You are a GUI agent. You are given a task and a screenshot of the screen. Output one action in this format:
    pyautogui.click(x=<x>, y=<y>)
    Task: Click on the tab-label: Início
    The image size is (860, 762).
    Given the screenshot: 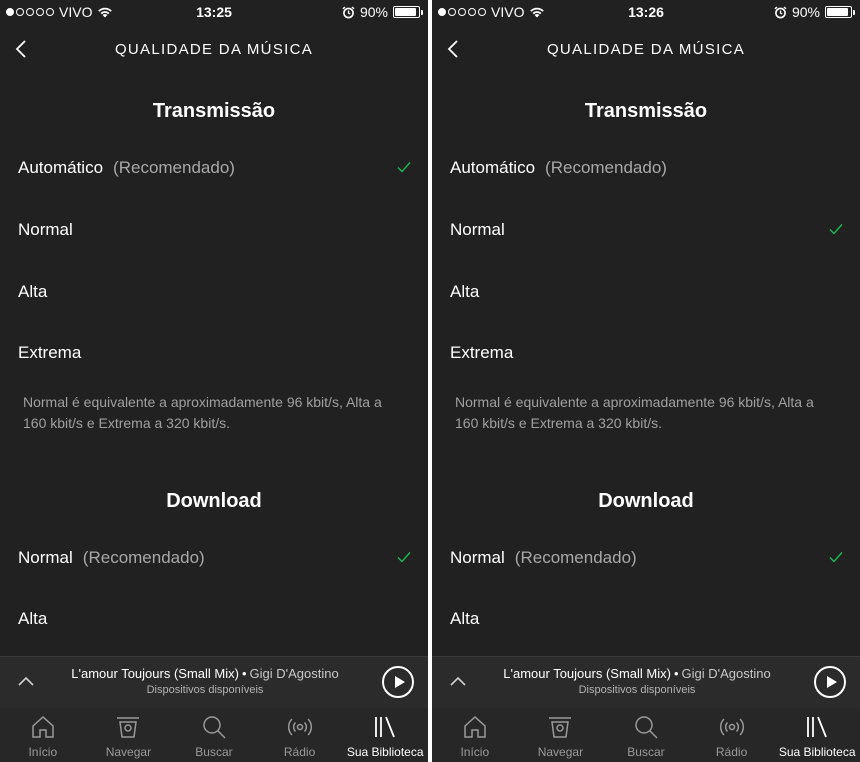 What is the action you would take?
    pyautogui.click(x=475, y=752)
    